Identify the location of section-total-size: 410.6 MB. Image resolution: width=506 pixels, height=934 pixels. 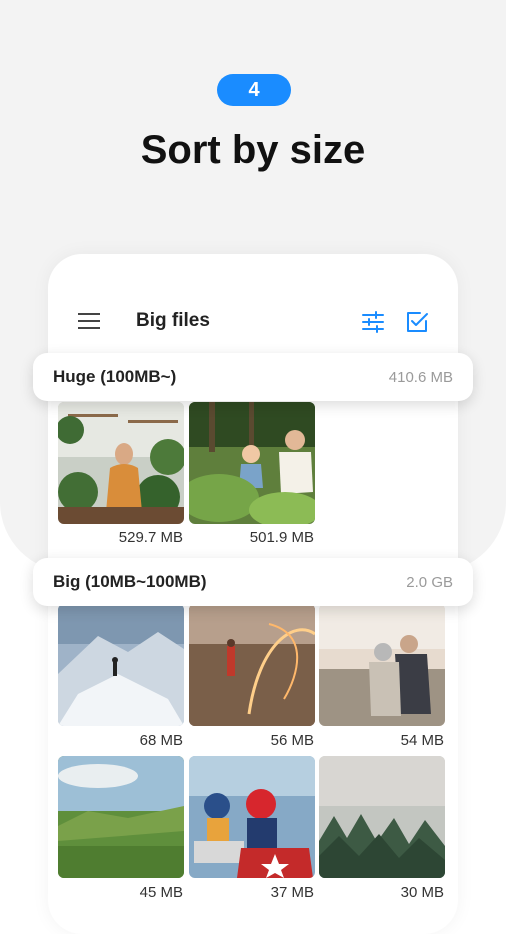
(420, 377).